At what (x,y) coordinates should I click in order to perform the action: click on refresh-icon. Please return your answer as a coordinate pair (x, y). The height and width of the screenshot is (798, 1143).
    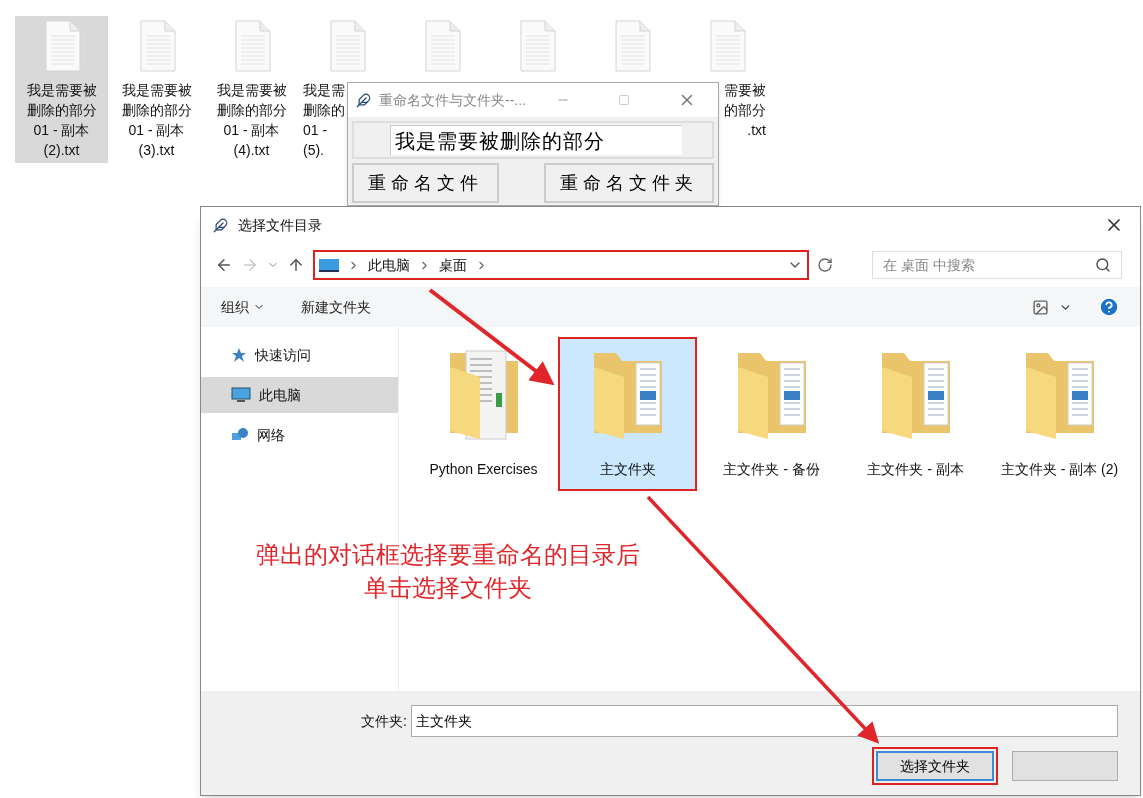
    Looking at the image, I should click on (825, 265).